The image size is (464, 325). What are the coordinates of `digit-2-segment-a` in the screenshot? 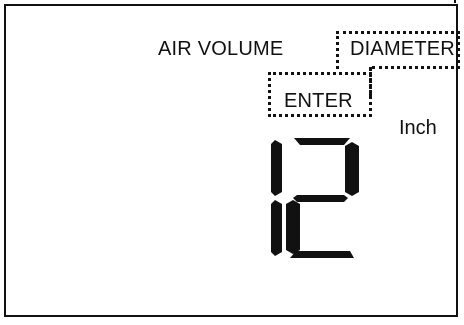 It's located at (322, 141).